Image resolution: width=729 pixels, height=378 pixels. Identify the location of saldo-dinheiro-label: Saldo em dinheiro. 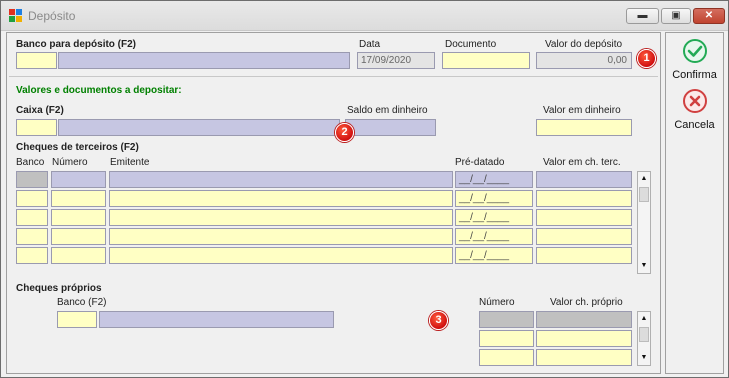
(387, 110).